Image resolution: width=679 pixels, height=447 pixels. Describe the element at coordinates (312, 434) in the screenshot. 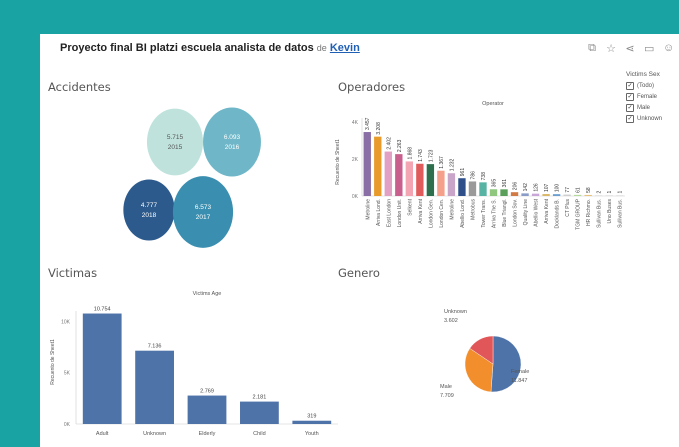

I see `age-category-label: Youth` at that location.